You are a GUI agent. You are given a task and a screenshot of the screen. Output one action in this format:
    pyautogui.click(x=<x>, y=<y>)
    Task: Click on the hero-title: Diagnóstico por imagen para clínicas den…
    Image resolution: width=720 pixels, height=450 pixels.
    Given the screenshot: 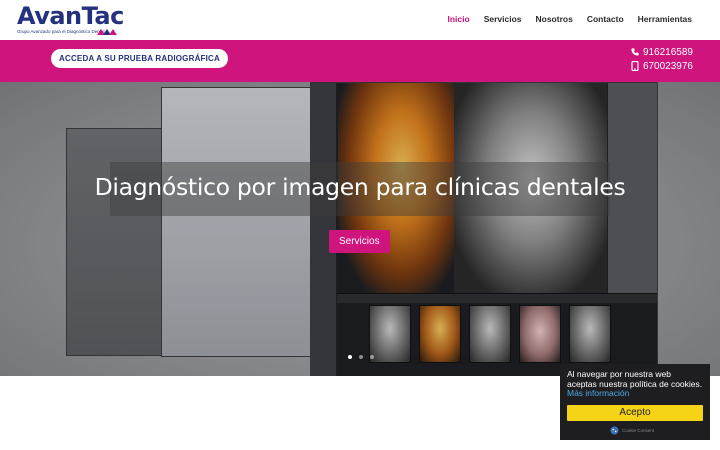 What is the action you would take?
    pyautogui.click(x=360, y=187)
    